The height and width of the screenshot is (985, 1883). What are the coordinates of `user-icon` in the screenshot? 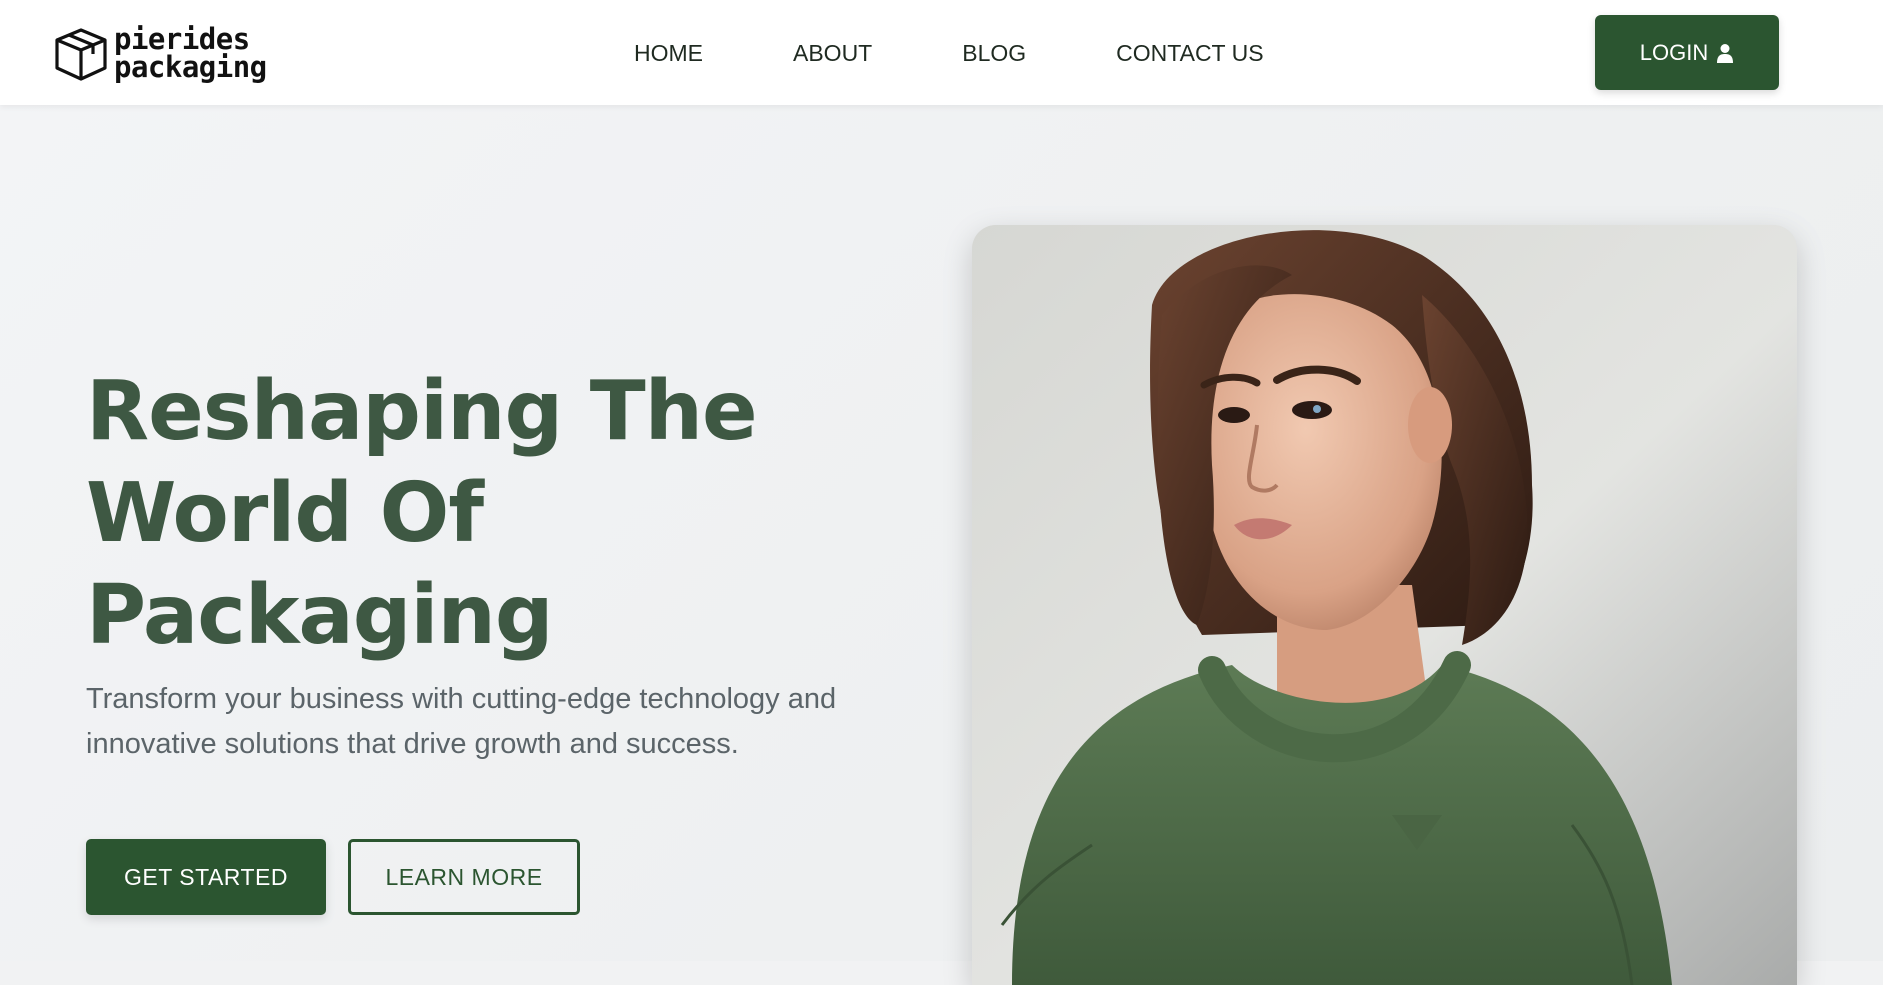 It's located at (1725, 53).